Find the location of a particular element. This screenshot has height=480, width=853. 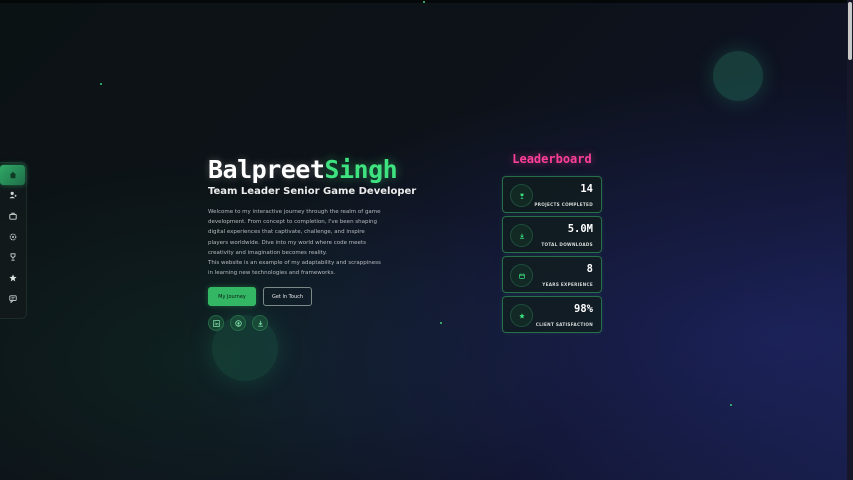

sidebar-item-home is located at coordinates (12, 175).